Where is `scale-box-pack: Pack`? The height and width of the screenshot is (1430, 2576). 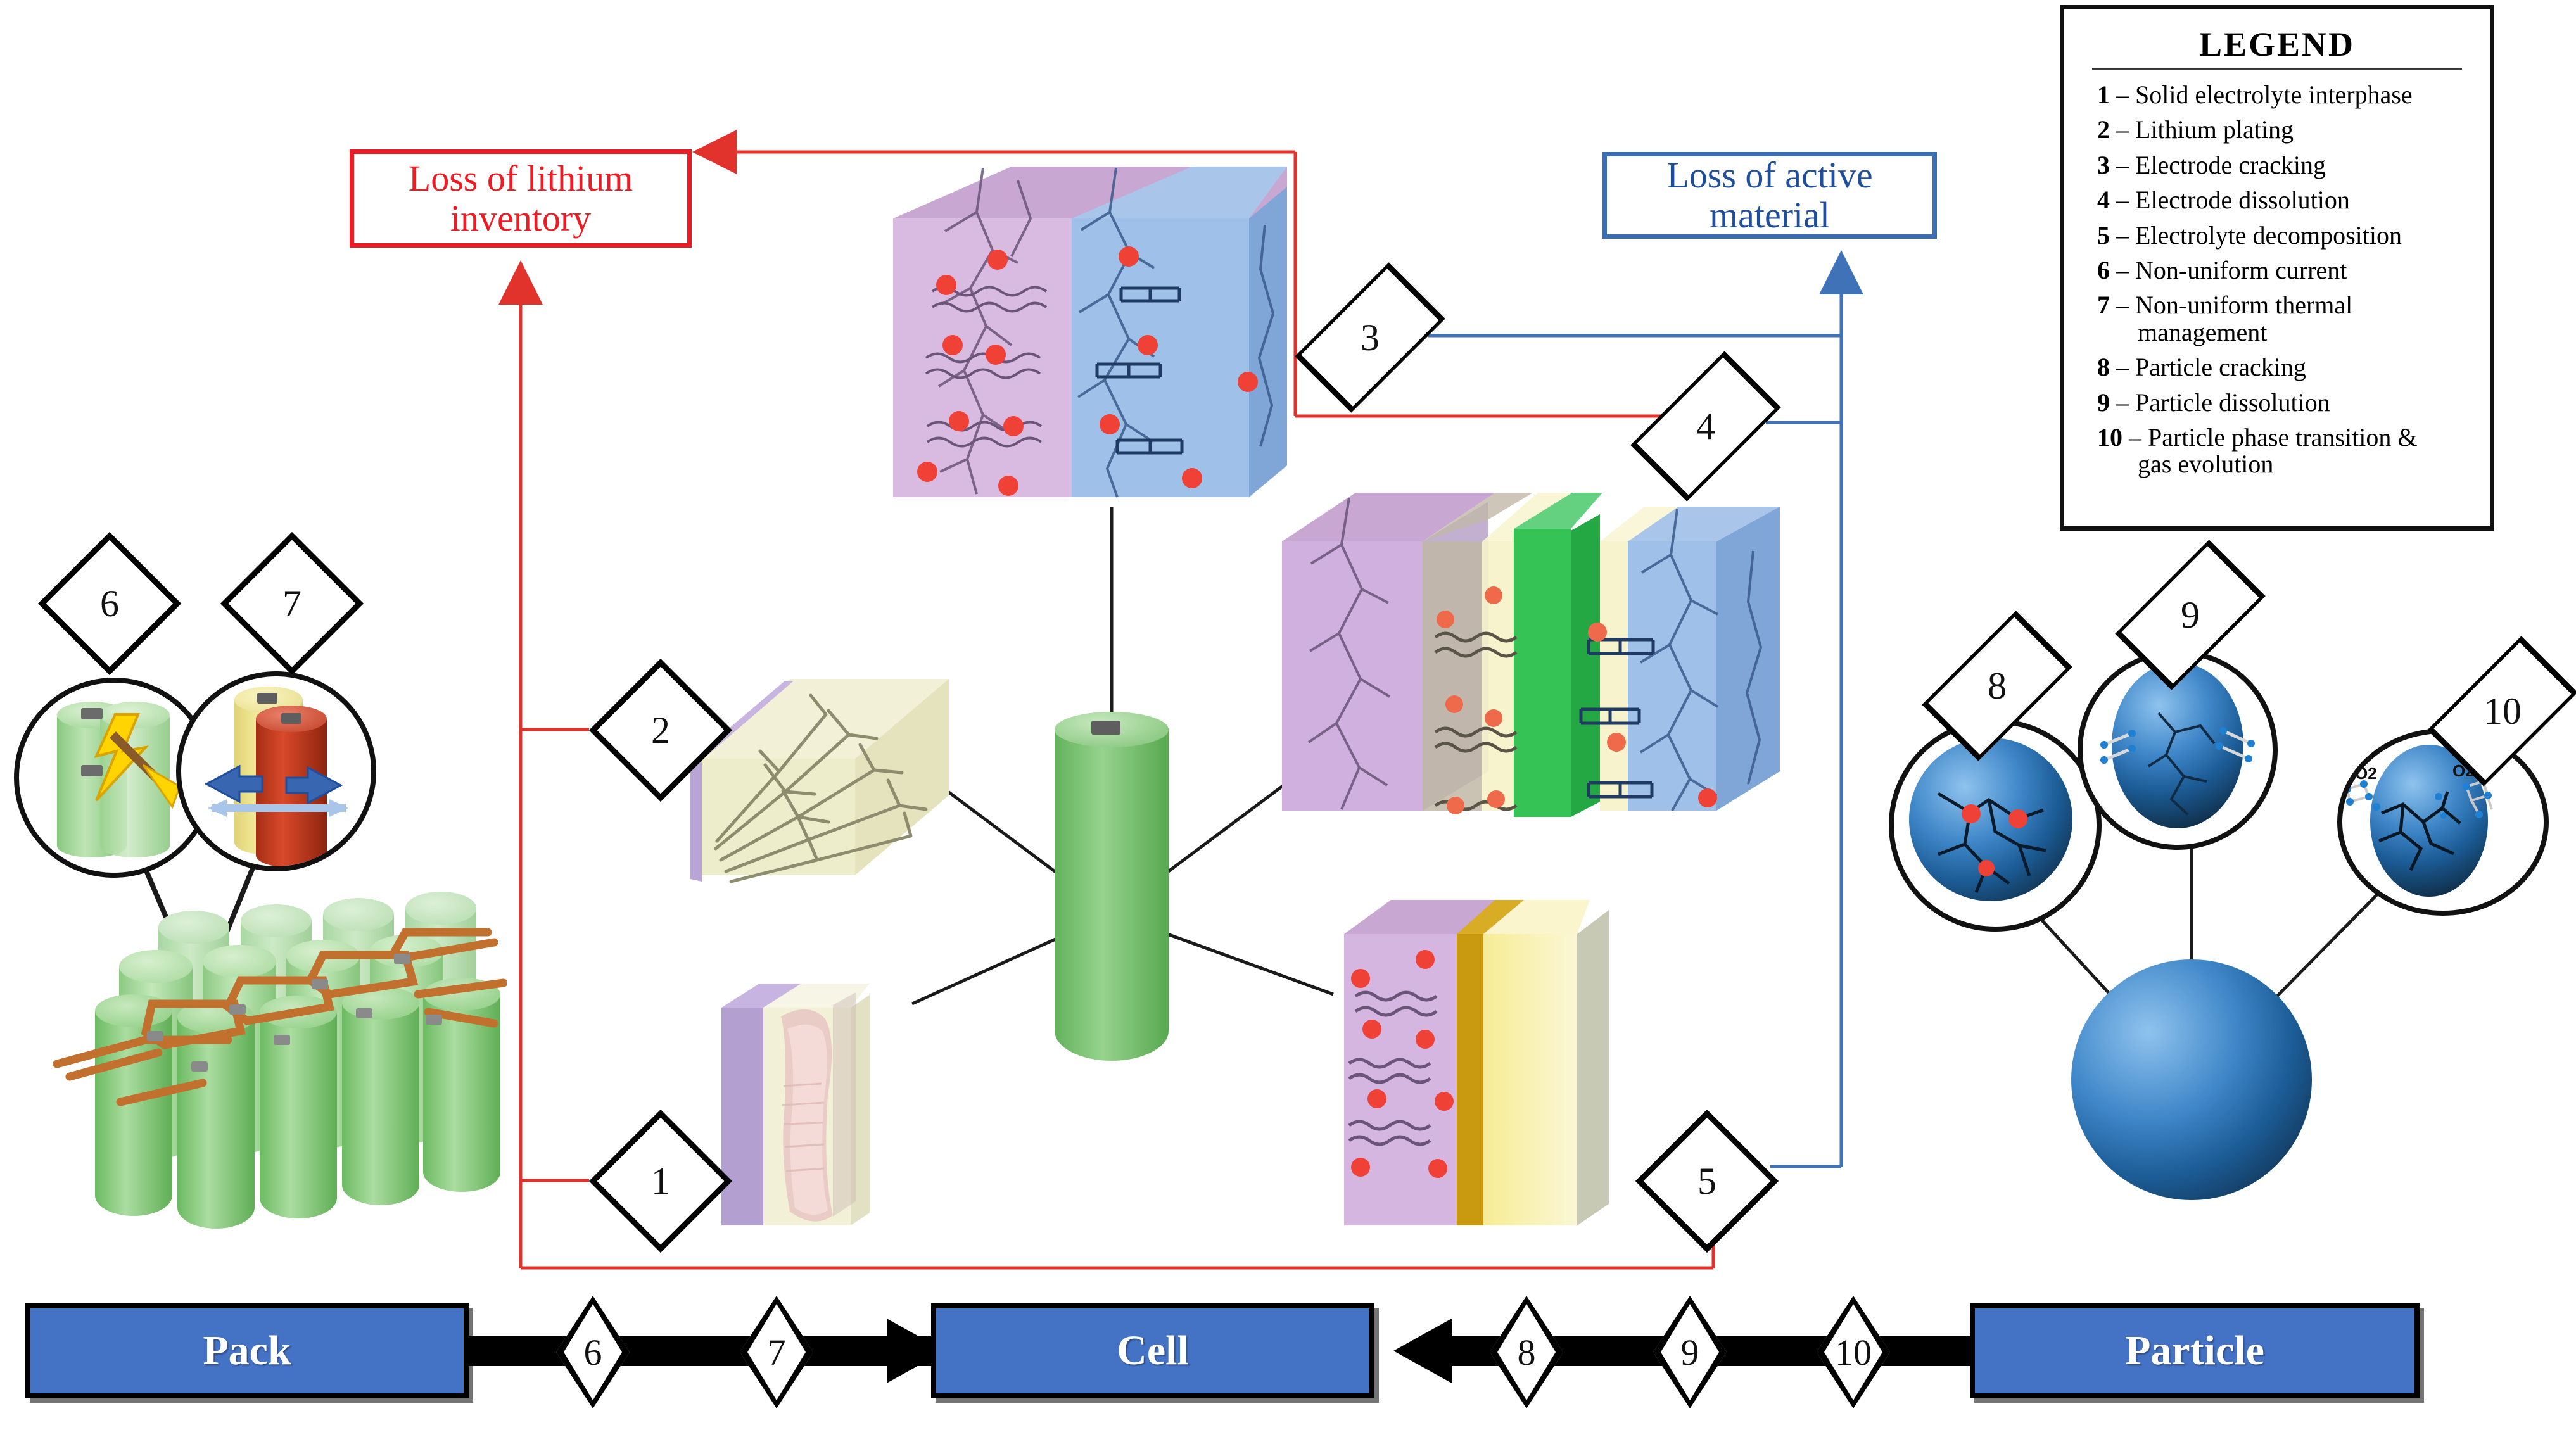 scale-box-pack: Pack is located at coordinates (247, 1350).